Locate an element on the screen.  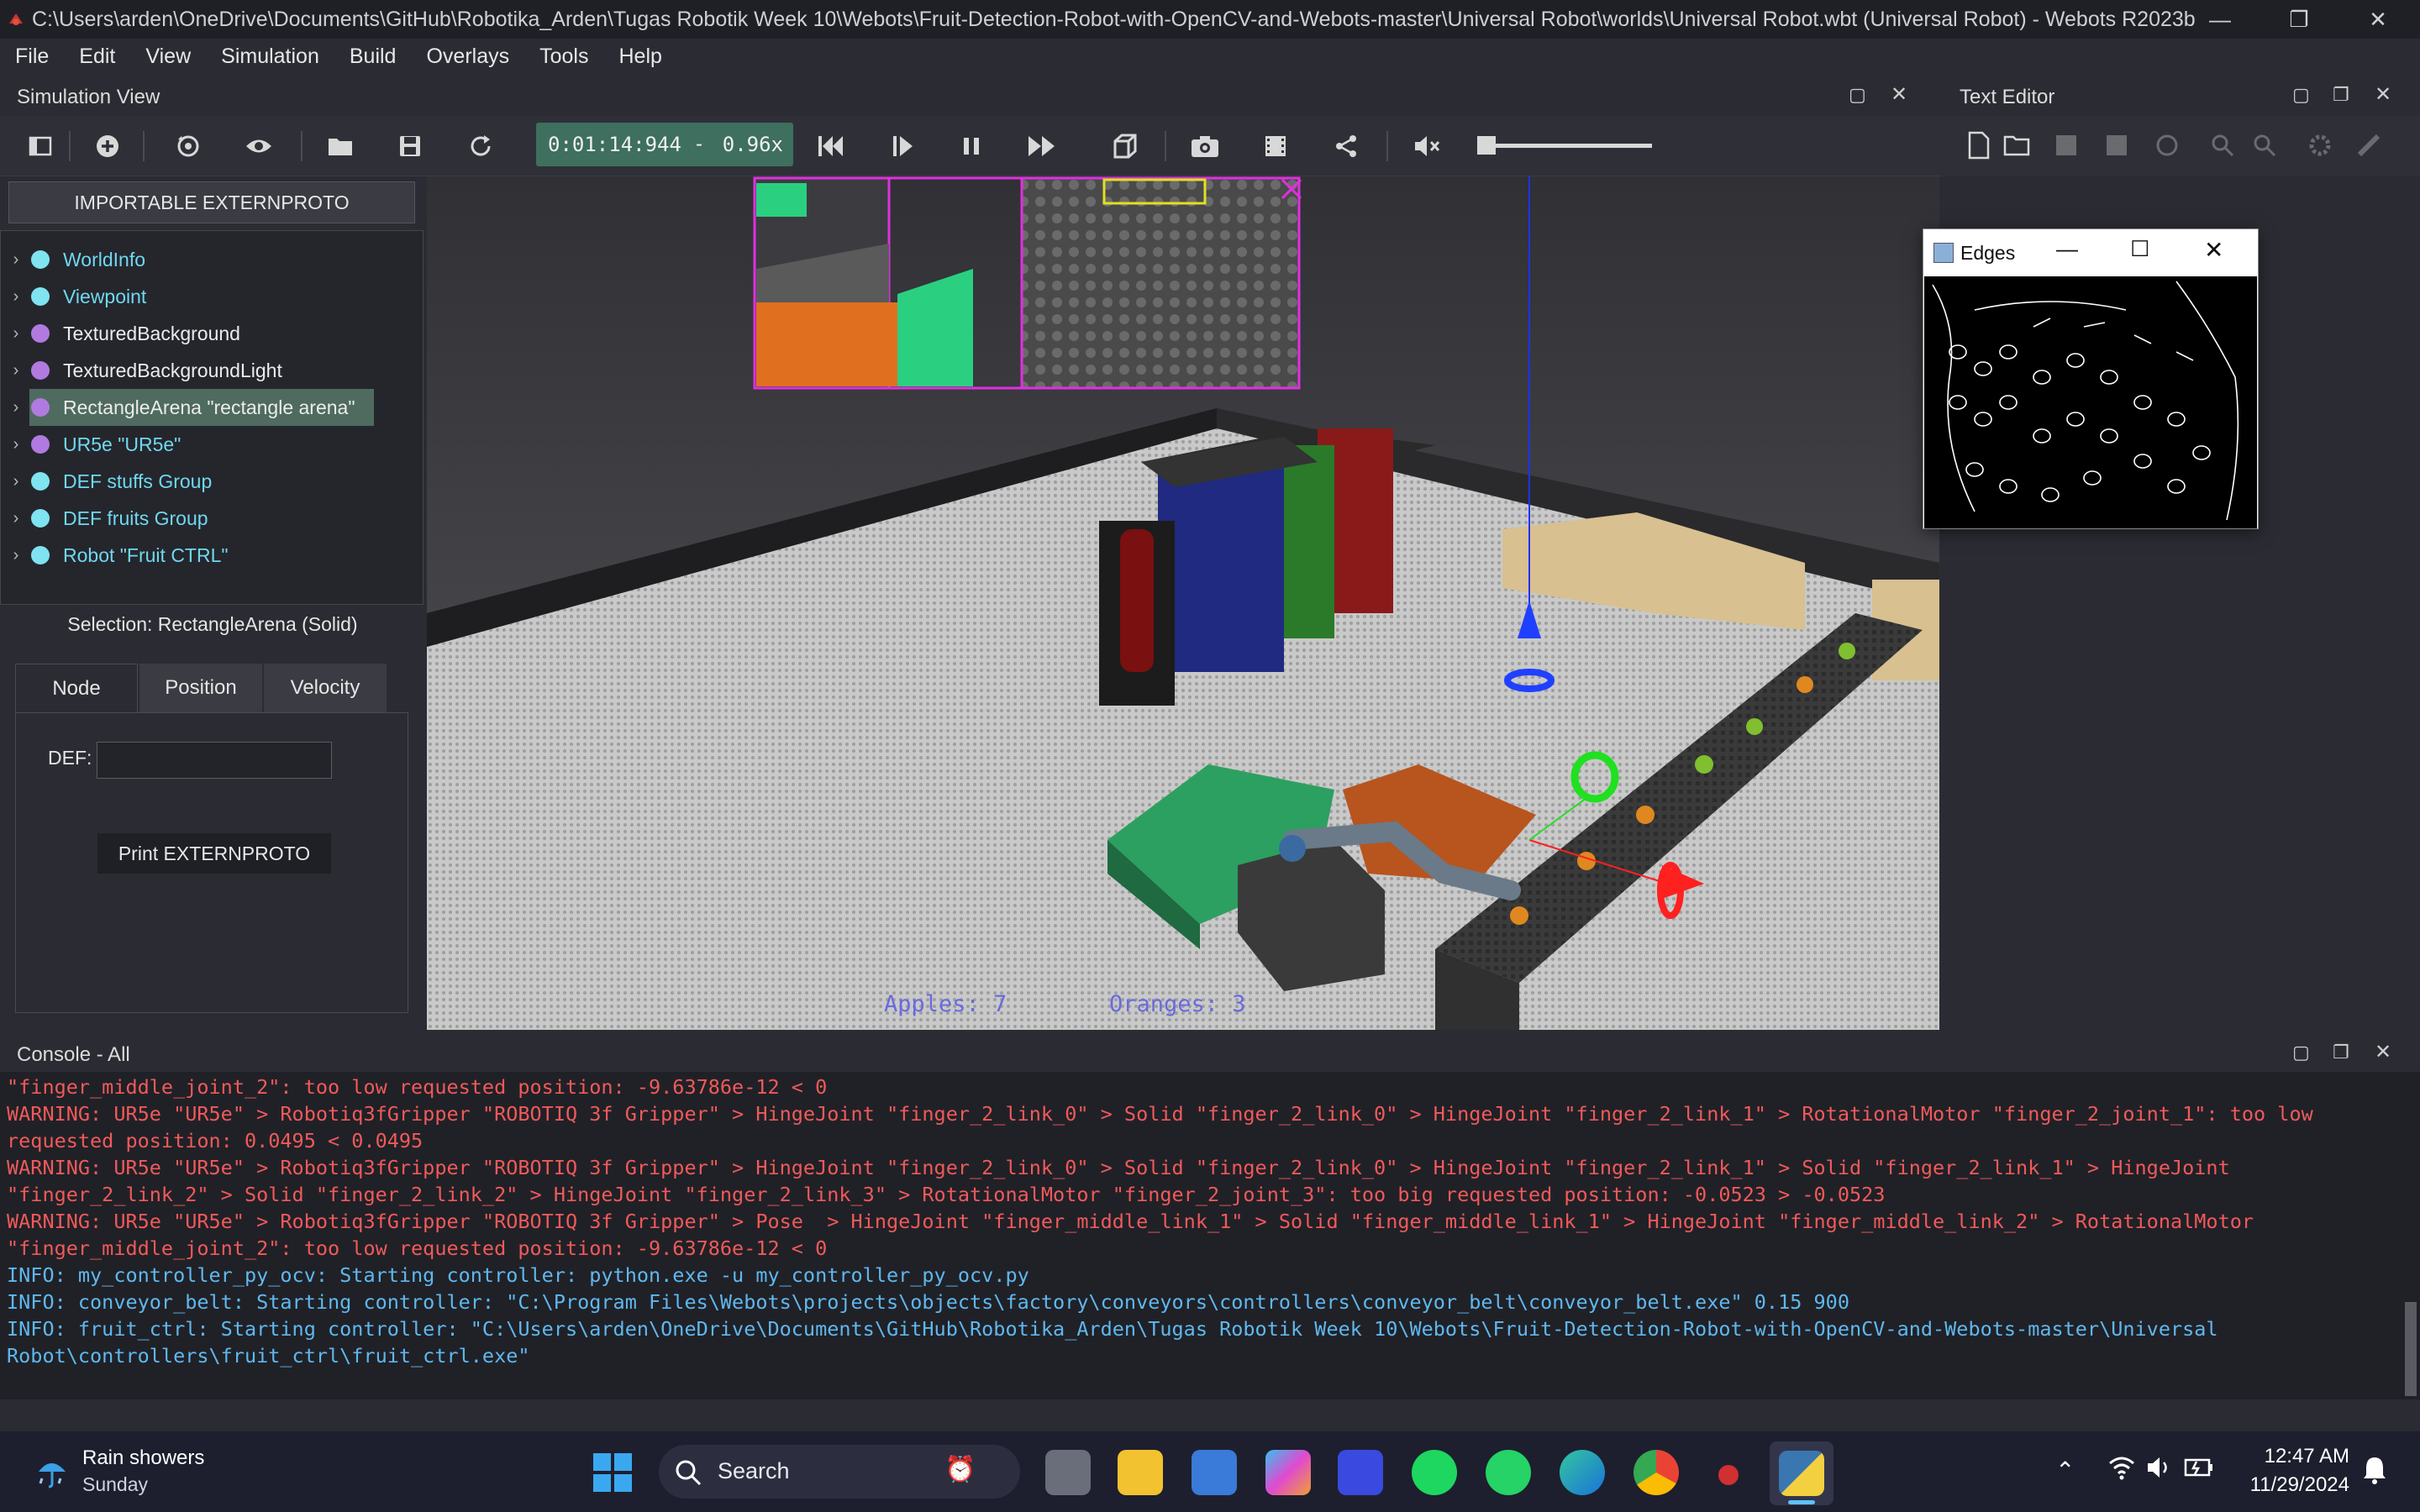
build-gear-icon is located at coordinates (2320, 147).